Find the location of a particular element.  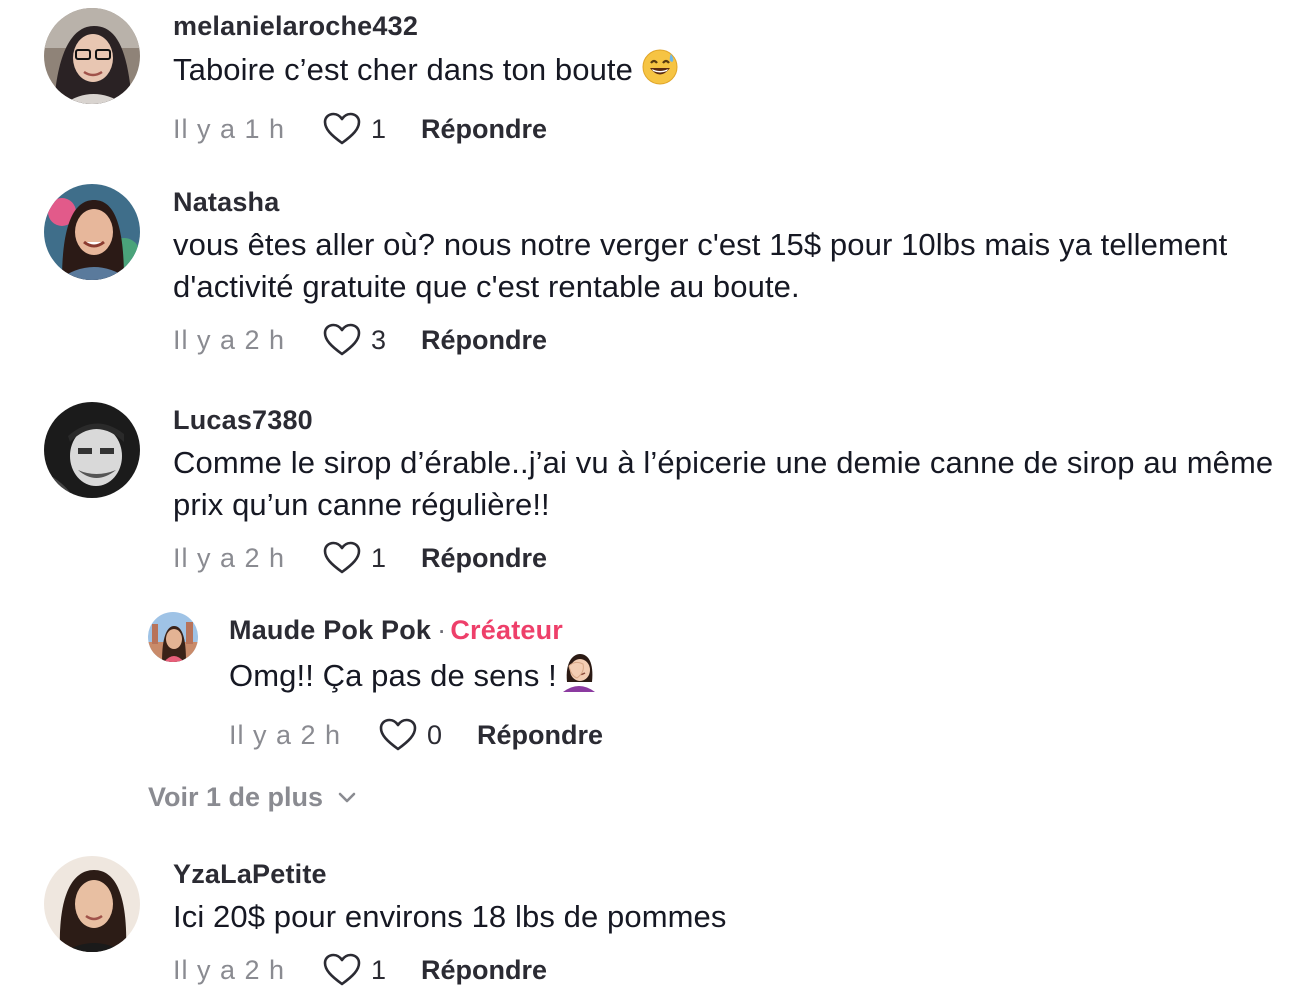

sweat-smile-emoji-icon is located at coordinates (660, 72).